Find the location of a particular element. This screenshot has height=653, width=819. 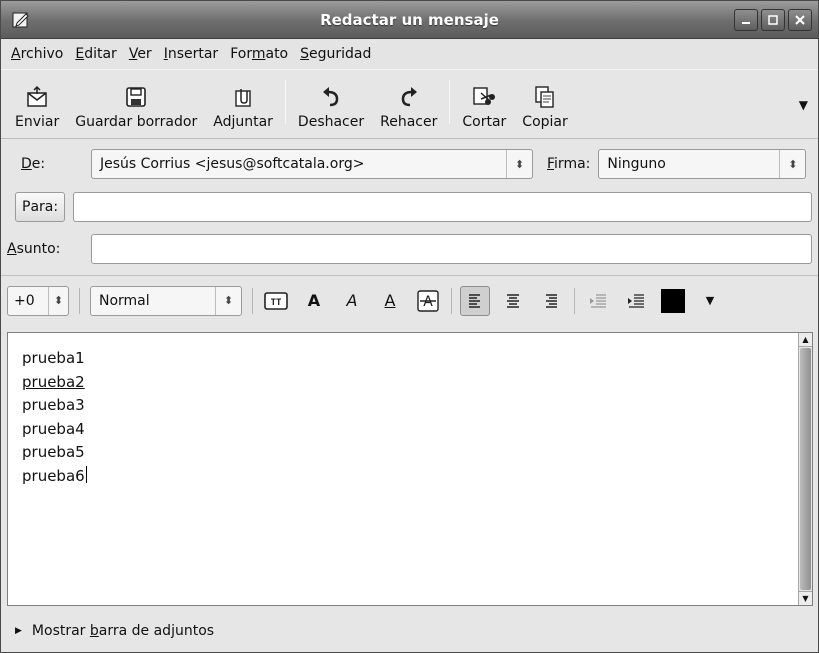

attach-button: Adjuntar is located at coordinates (243, 102).